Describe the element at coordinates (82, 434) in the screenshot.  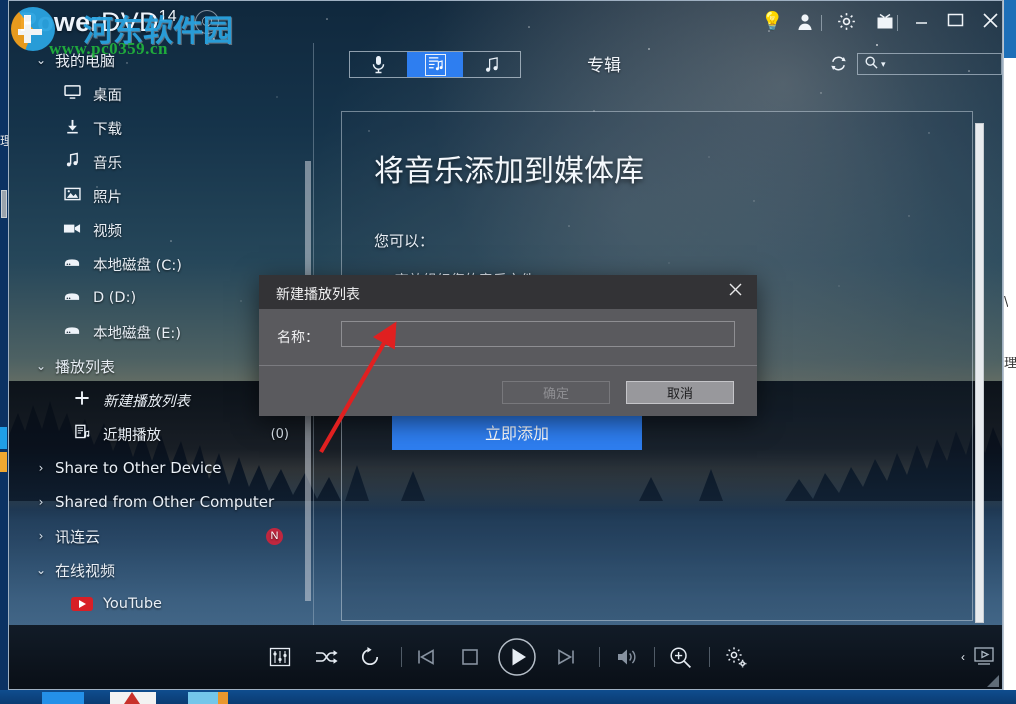
I see `playlist-icon` at that location.